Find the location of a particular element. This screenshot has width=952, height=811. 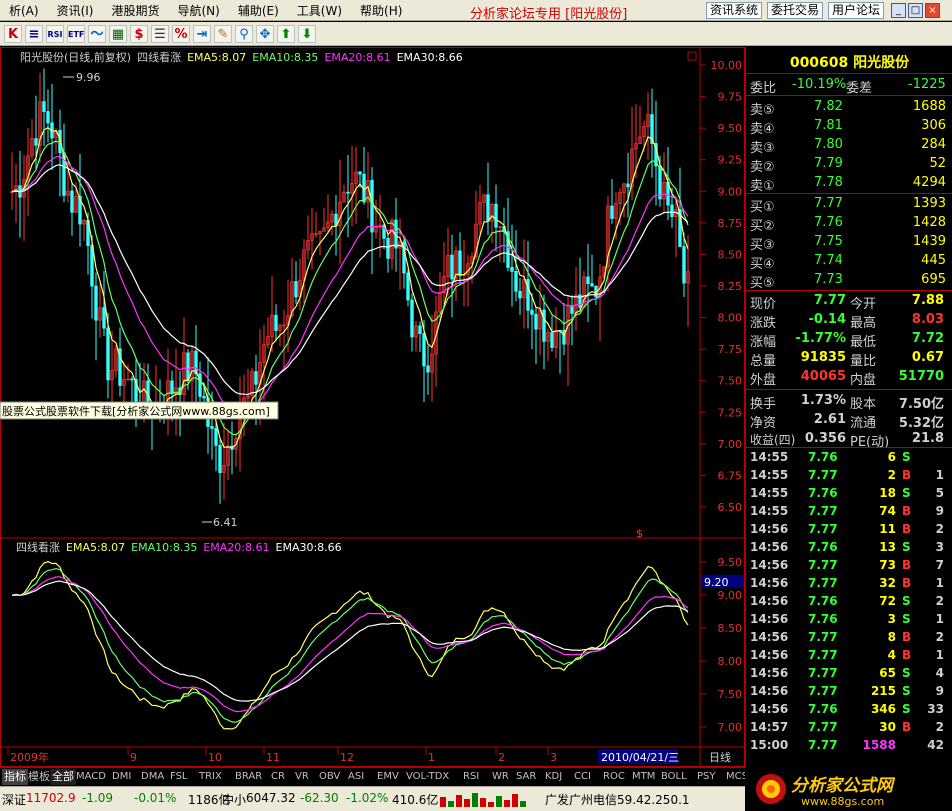

stat-label: 净资 is located at coordinates (763, 423).